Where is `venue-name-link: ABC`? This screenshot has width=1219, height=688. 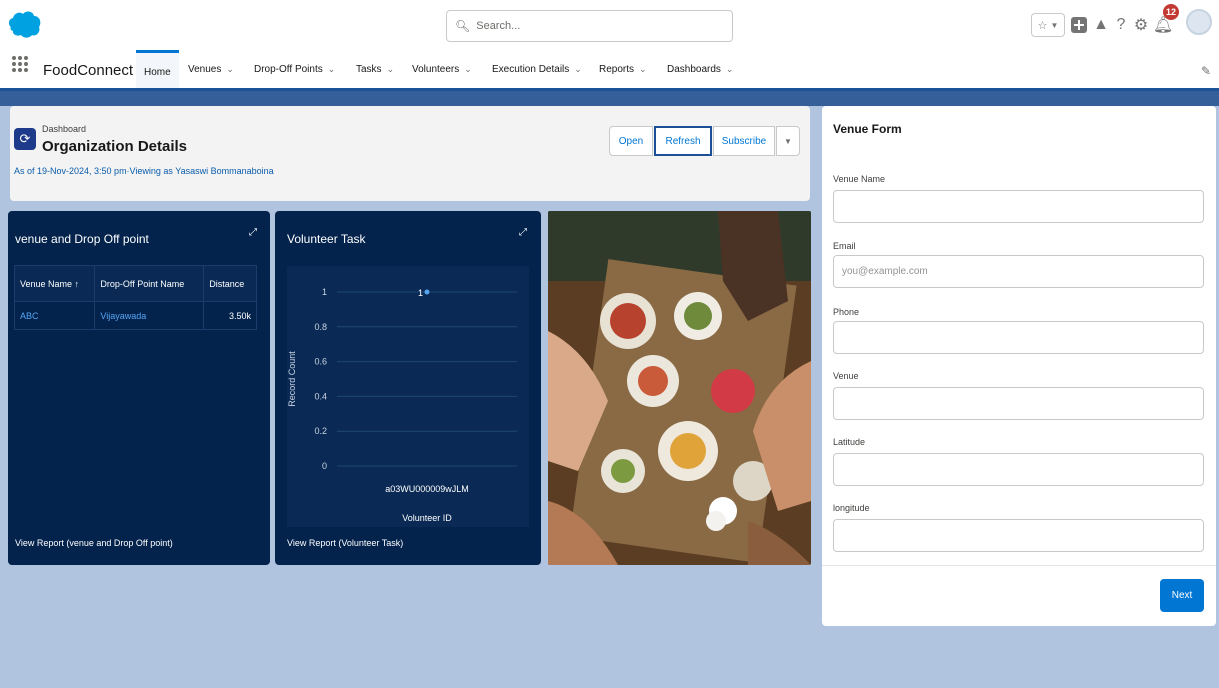
venue-name-link: ABC is located at coordinates (54, 315).